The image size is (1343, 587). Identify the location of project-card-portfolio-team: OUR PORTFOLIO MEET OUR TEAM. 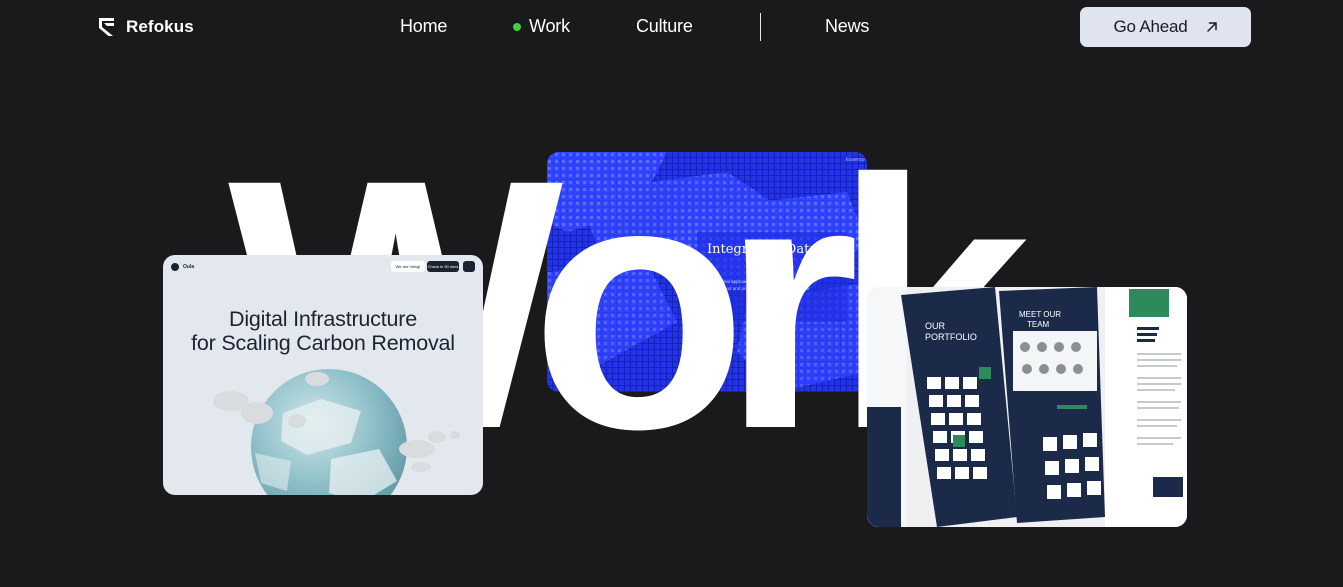
(1027, 407).